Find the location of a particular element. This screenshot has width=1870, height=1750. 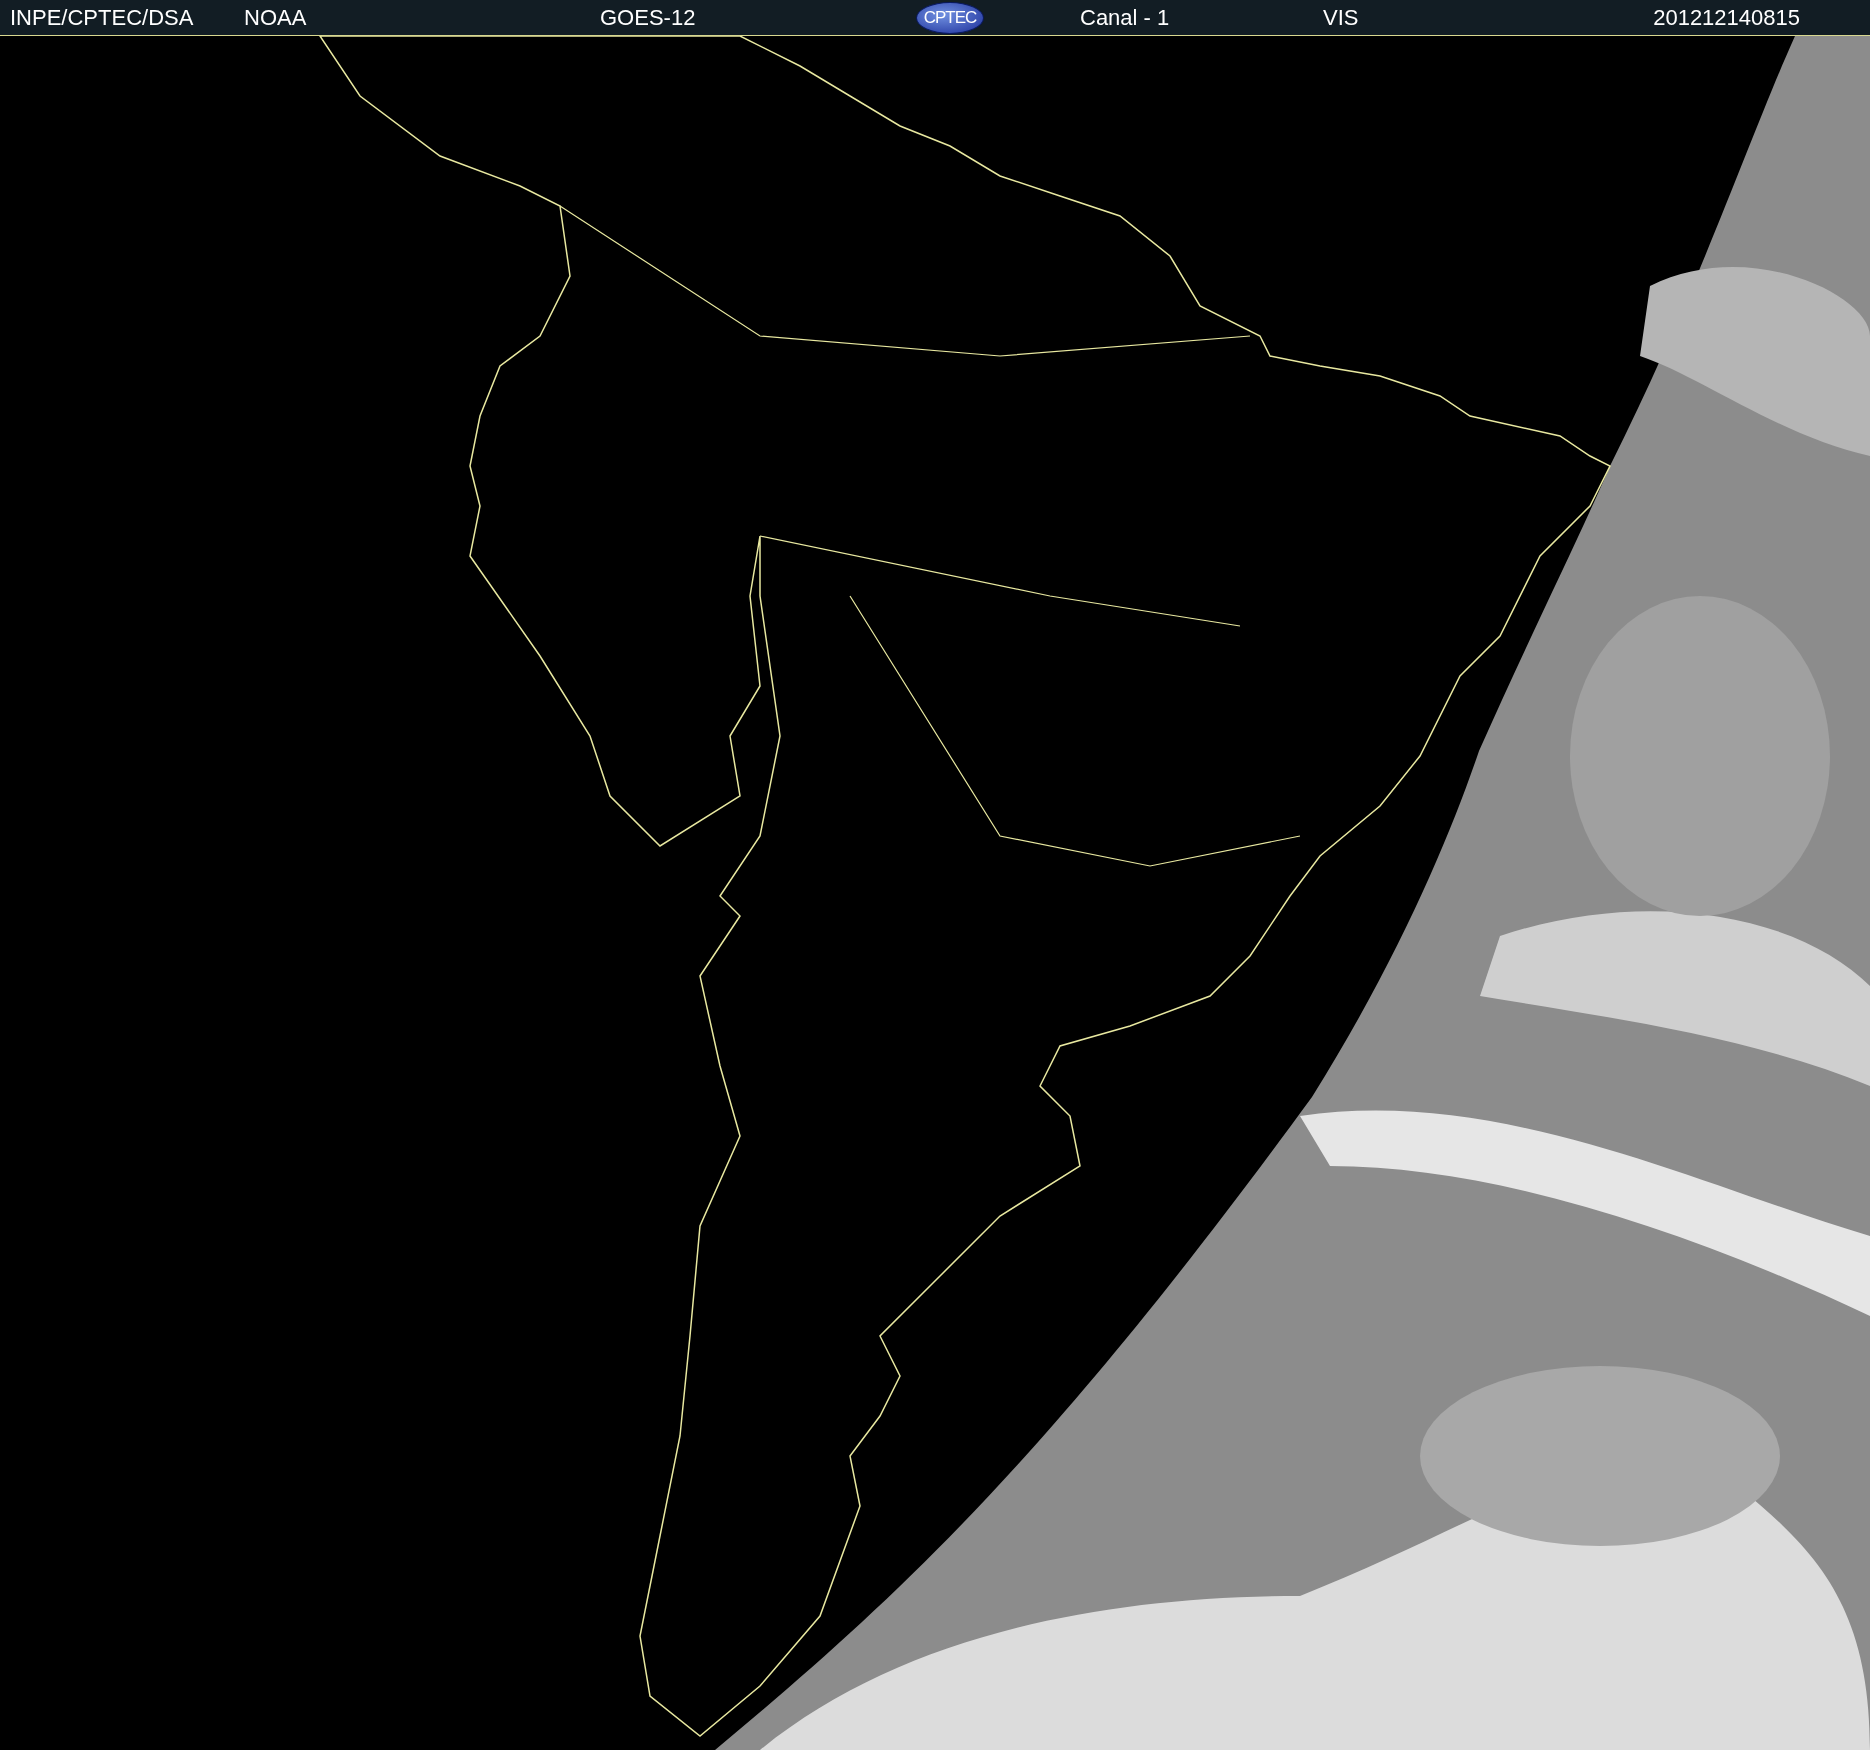

header-label: Canal - 1 is located at coordinates (1125, 17).